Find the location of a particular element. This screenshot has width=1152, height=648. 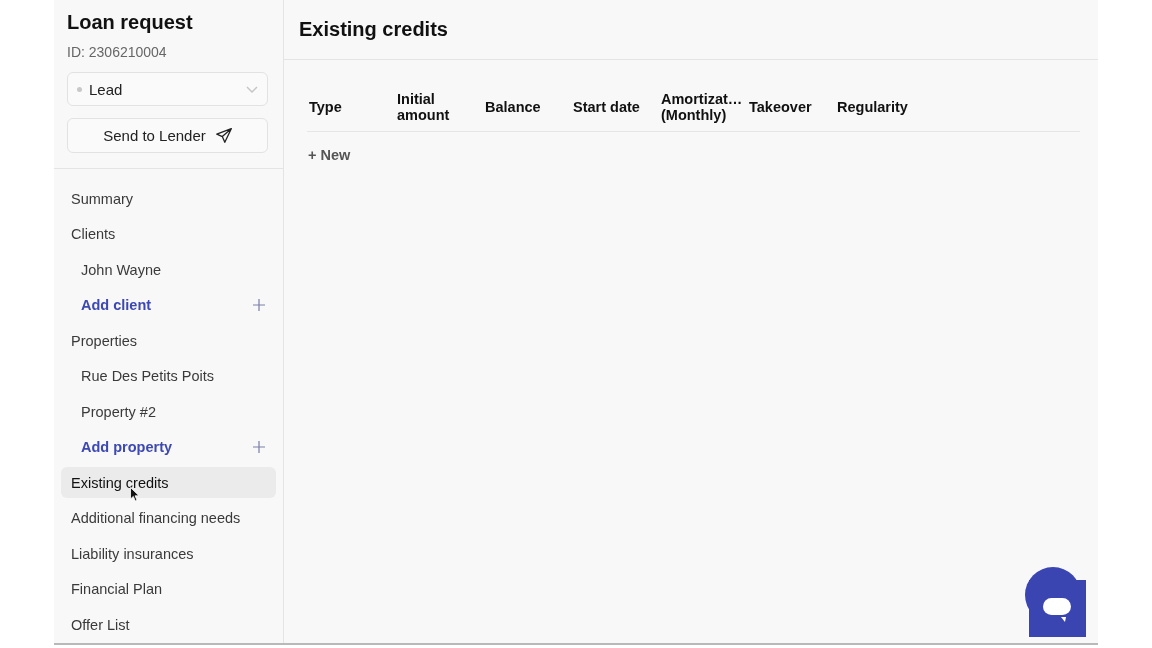

send-button: Send to Lender is located at coordinates (167, 135).